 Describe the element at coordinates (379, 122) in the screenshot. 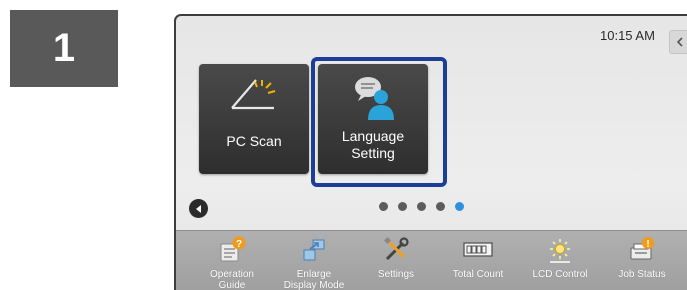

I see `selection-highlight-frame` at that location.